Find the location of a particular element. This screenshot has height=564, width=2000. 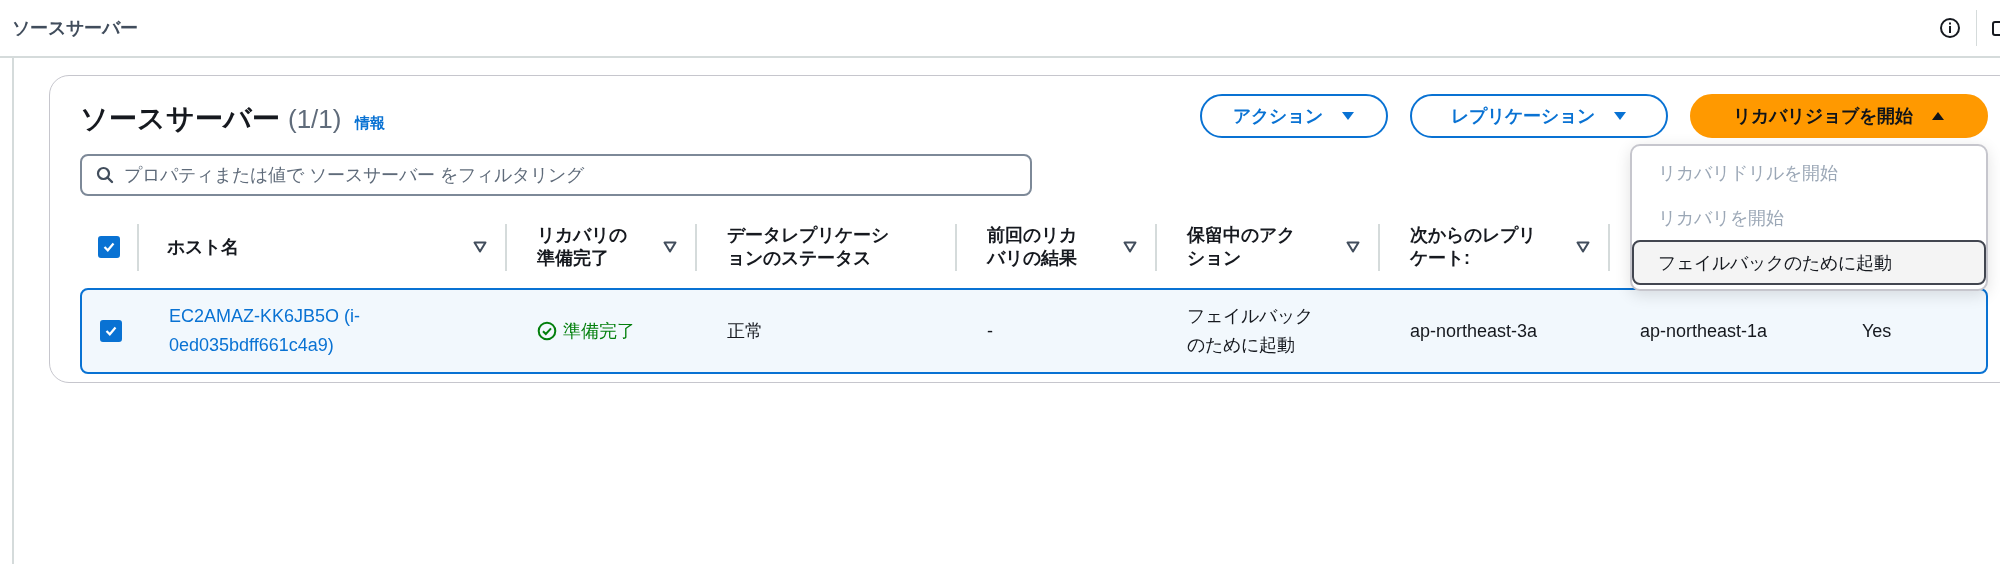

column-header: 保留中のアクション is located at coordinates (1241, 247).